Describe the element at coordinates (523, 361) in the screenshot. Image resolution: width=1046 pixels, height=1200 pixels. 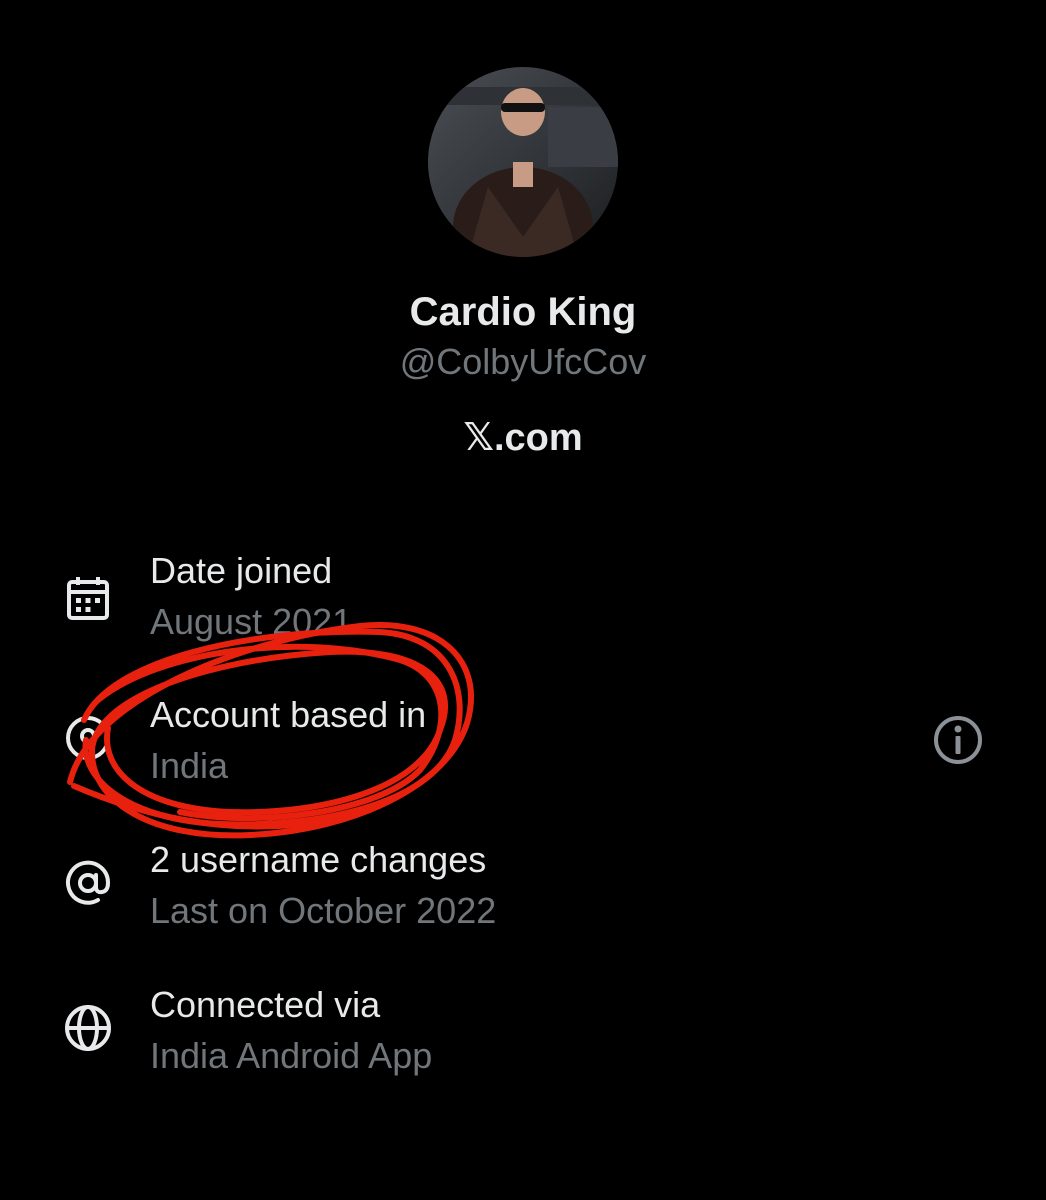
I see `user-handle: @ColbyUfcCov` at that location.